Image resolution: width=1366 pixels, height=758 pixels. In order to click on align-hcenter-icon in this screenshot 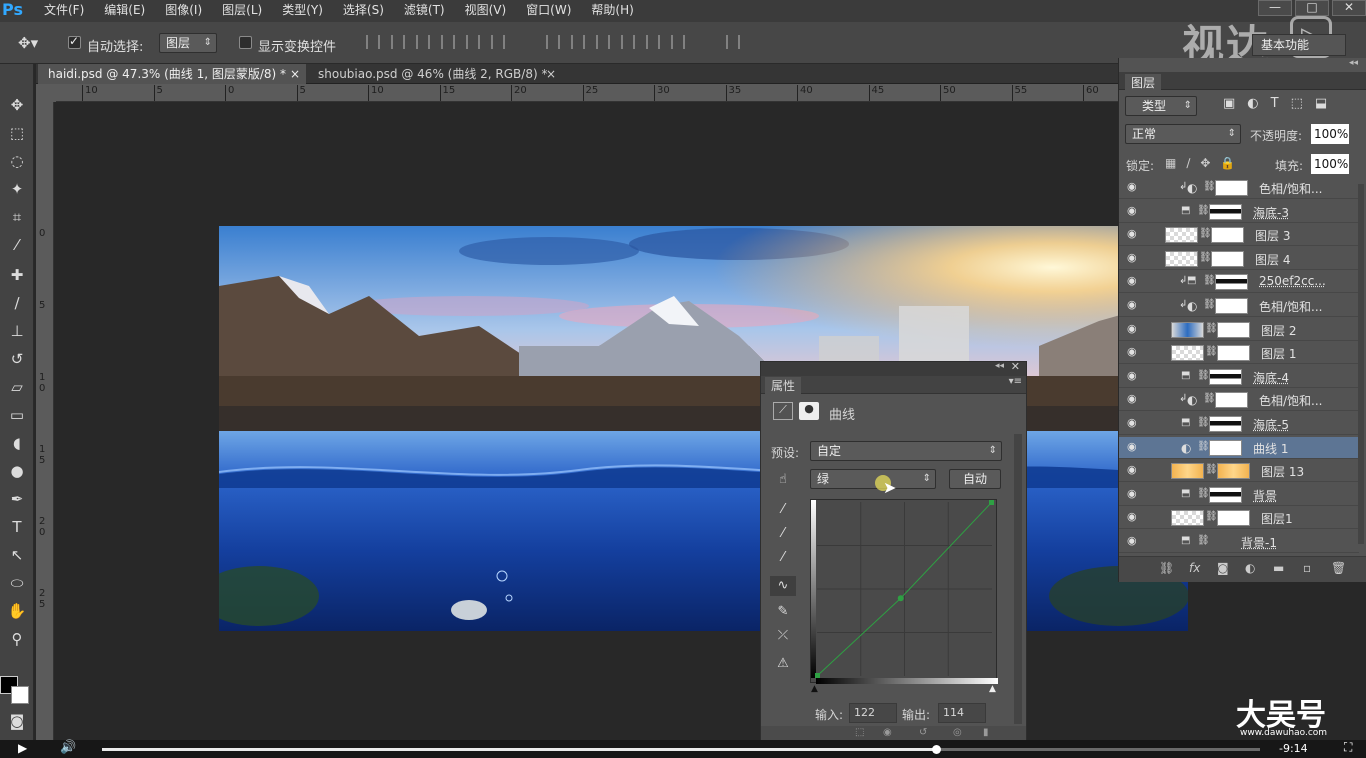, I will do `click(473, 42)`.